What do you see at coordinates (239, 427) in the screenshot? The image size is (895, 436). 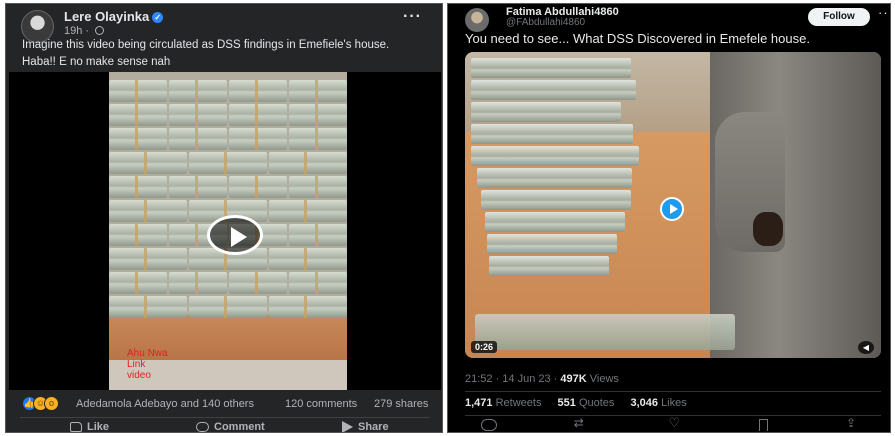 I see `comment-label: Comment` at bounding box center [239, 427].